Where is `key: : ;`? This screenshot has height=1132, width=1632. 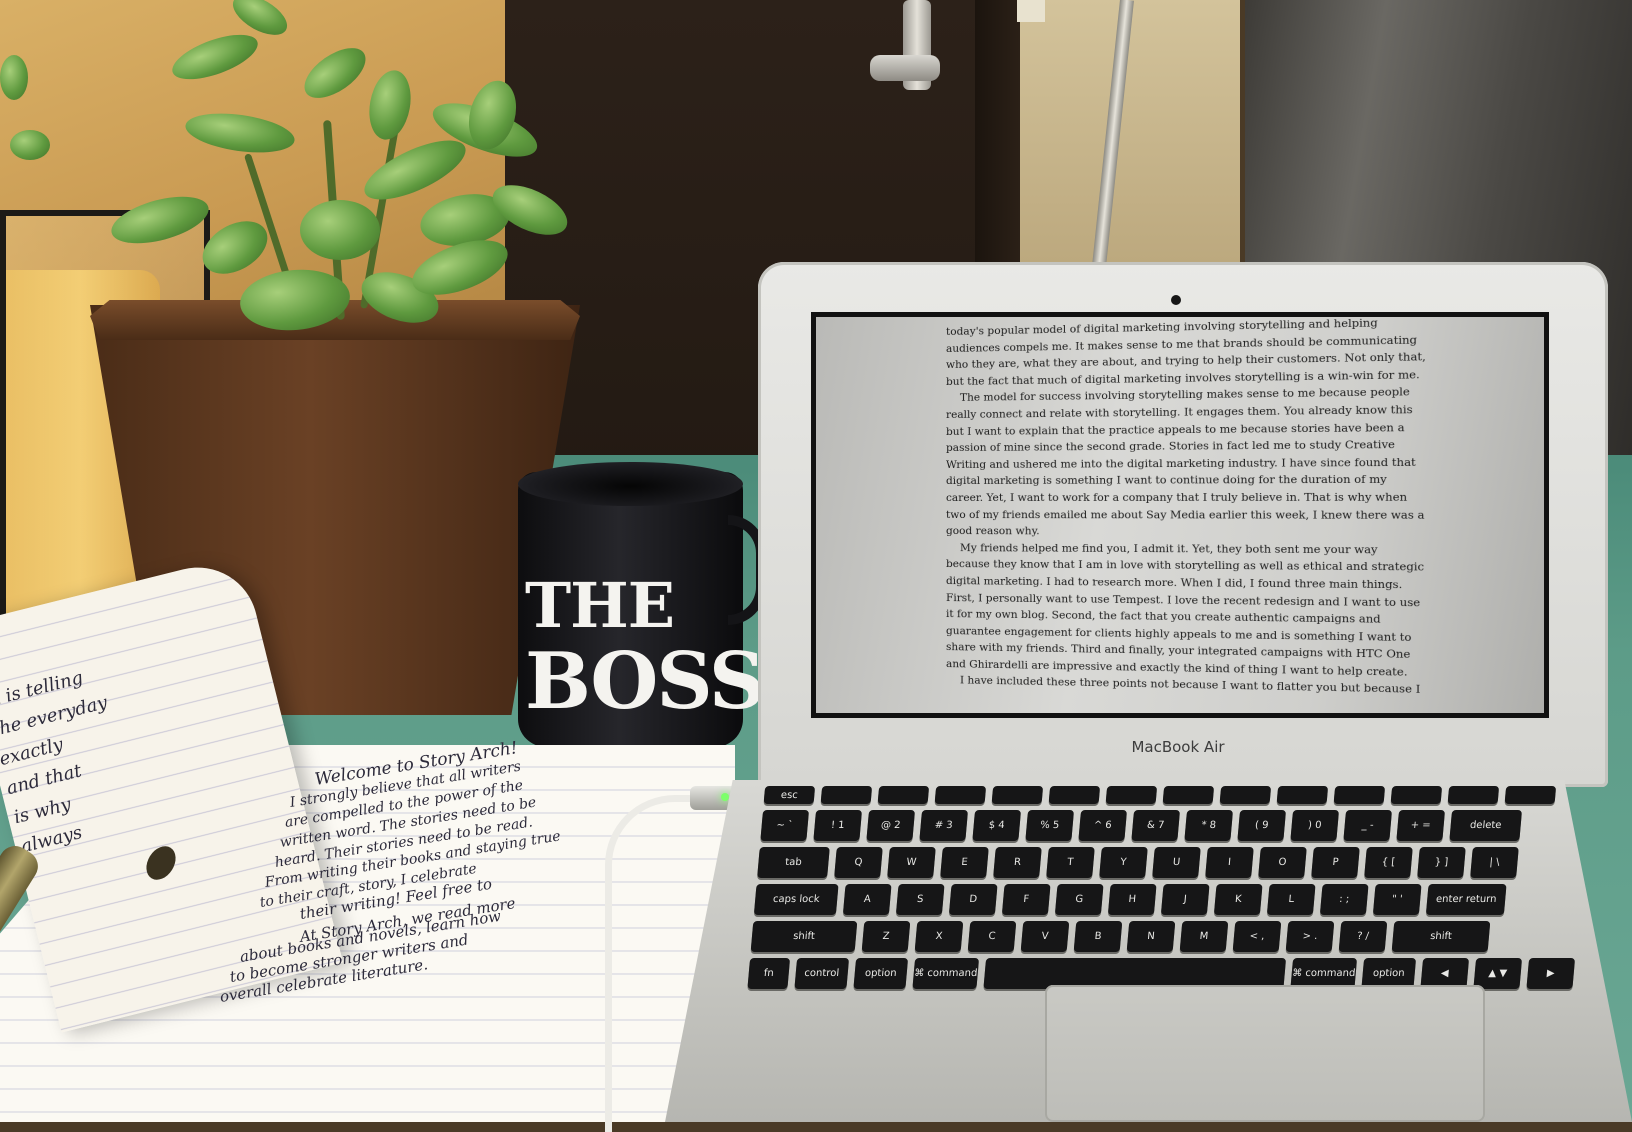 key: : ; is located at coordinates (1344, 899).